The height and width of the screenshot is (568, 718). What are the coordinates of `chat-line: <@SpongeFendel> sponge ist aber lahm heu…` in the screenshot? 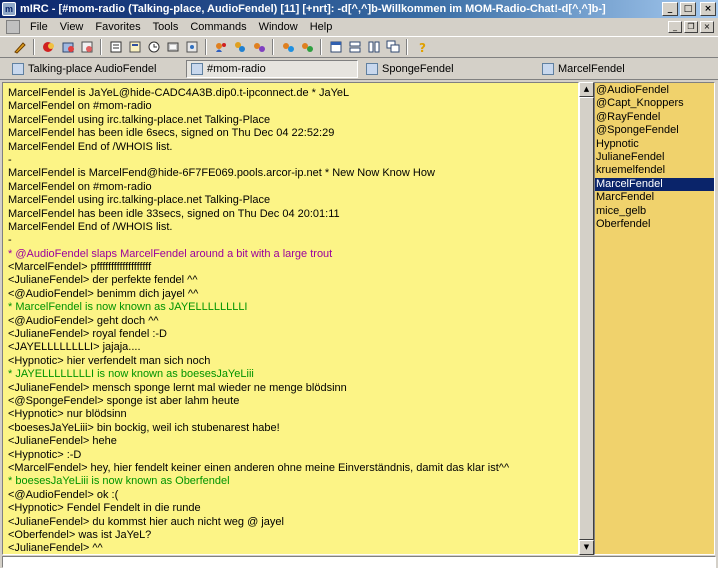 It's located at (124, 400).